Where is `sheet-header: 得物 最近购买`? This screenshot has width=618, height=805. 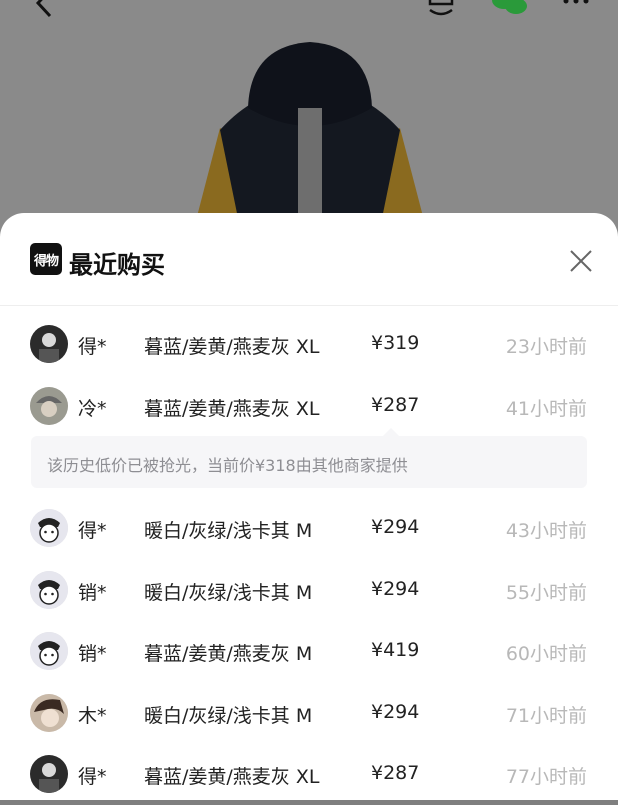
sheet-header: 得物 最近购买 is located at coordinates (309, 259).